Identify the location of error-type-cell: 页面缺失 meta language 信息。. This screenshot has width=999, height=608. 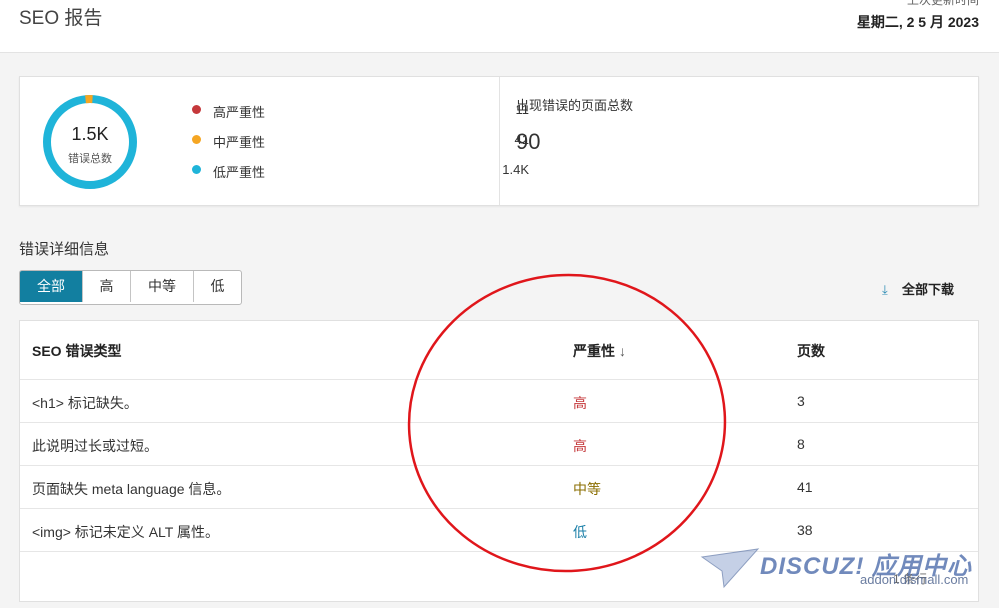
(131, 489).